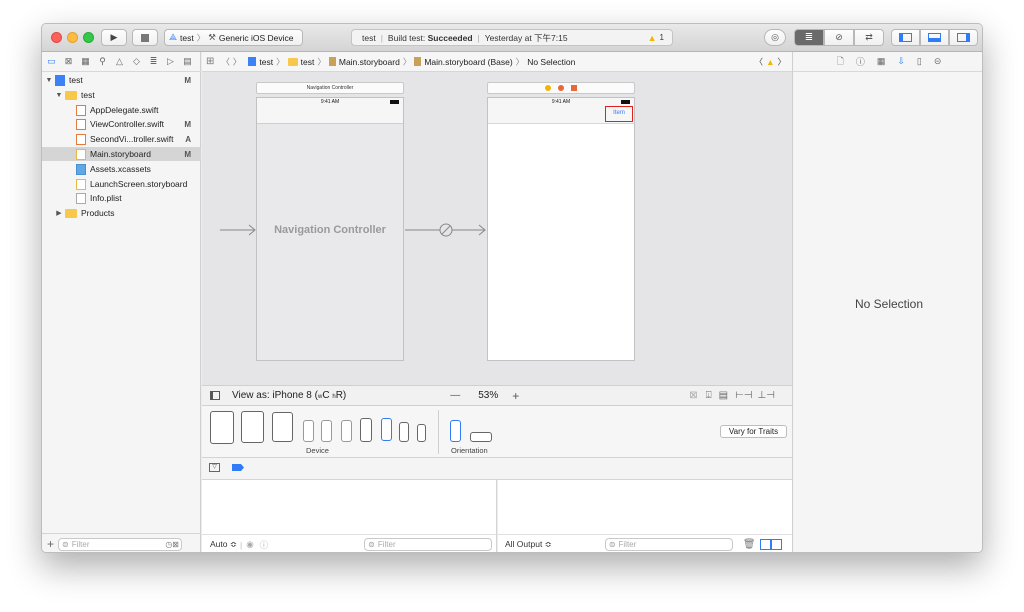 This screenshot has height=612, width=1024. I want to click on scene-dock: Navigation Controller, so click(330, 88).